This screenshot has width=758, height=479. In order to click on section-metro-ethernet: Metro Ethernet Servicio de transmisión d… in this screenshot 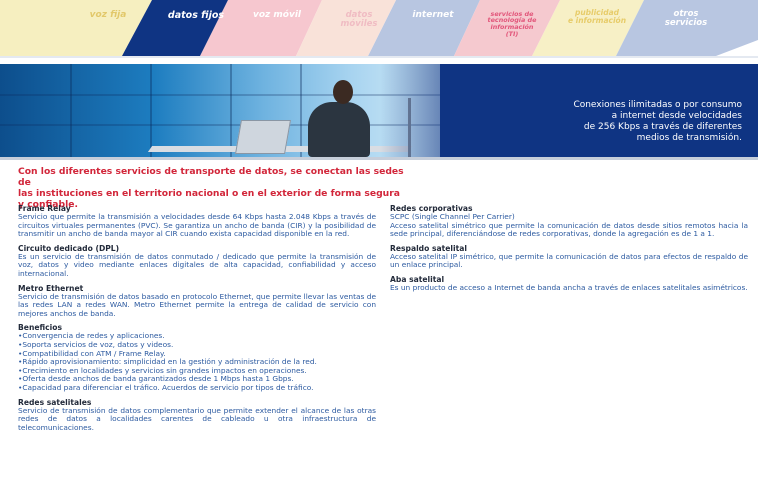, I will do `click(197, 301)`.